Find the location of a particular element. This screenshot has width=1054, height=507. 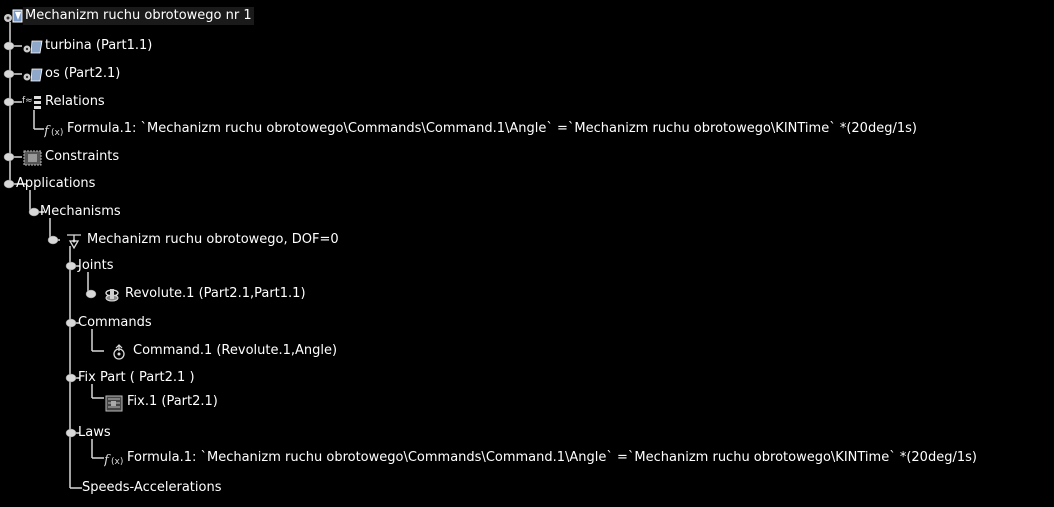

tree-node-label: Fix Part ( Part2.1 ) is located at coordinates (136, 377).